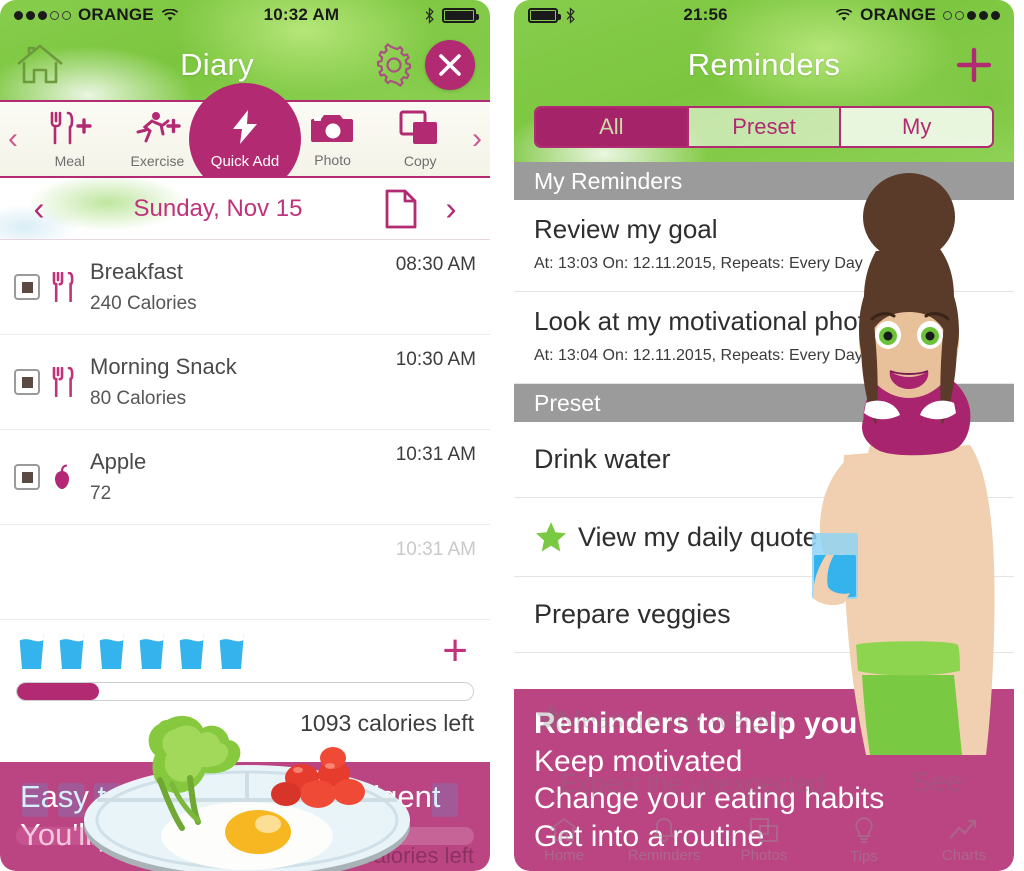  Describe the element at coordinates (451, 208) in the screenshot. I see `next-day-button: ›` at that location.